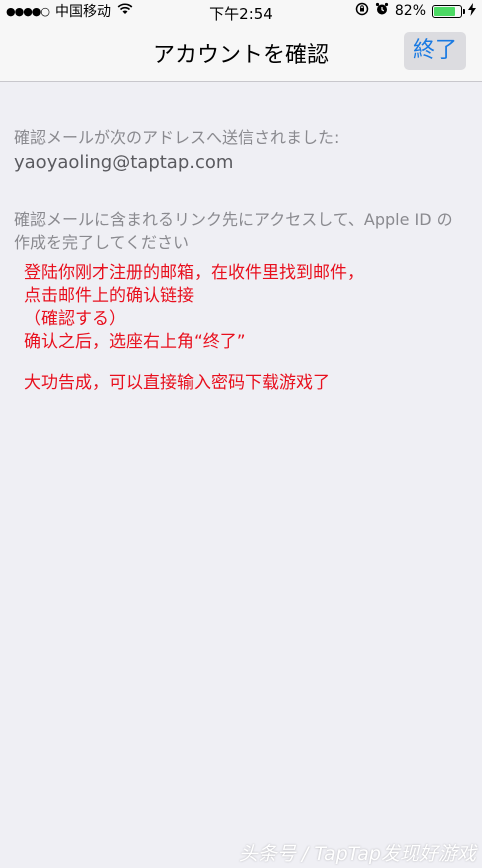 This screenshot has height=868, width=482. Describe the element at coordinates (124, 162) in the screenshot. I see `email-address: yaoyaoling@taptap.com` at that location.